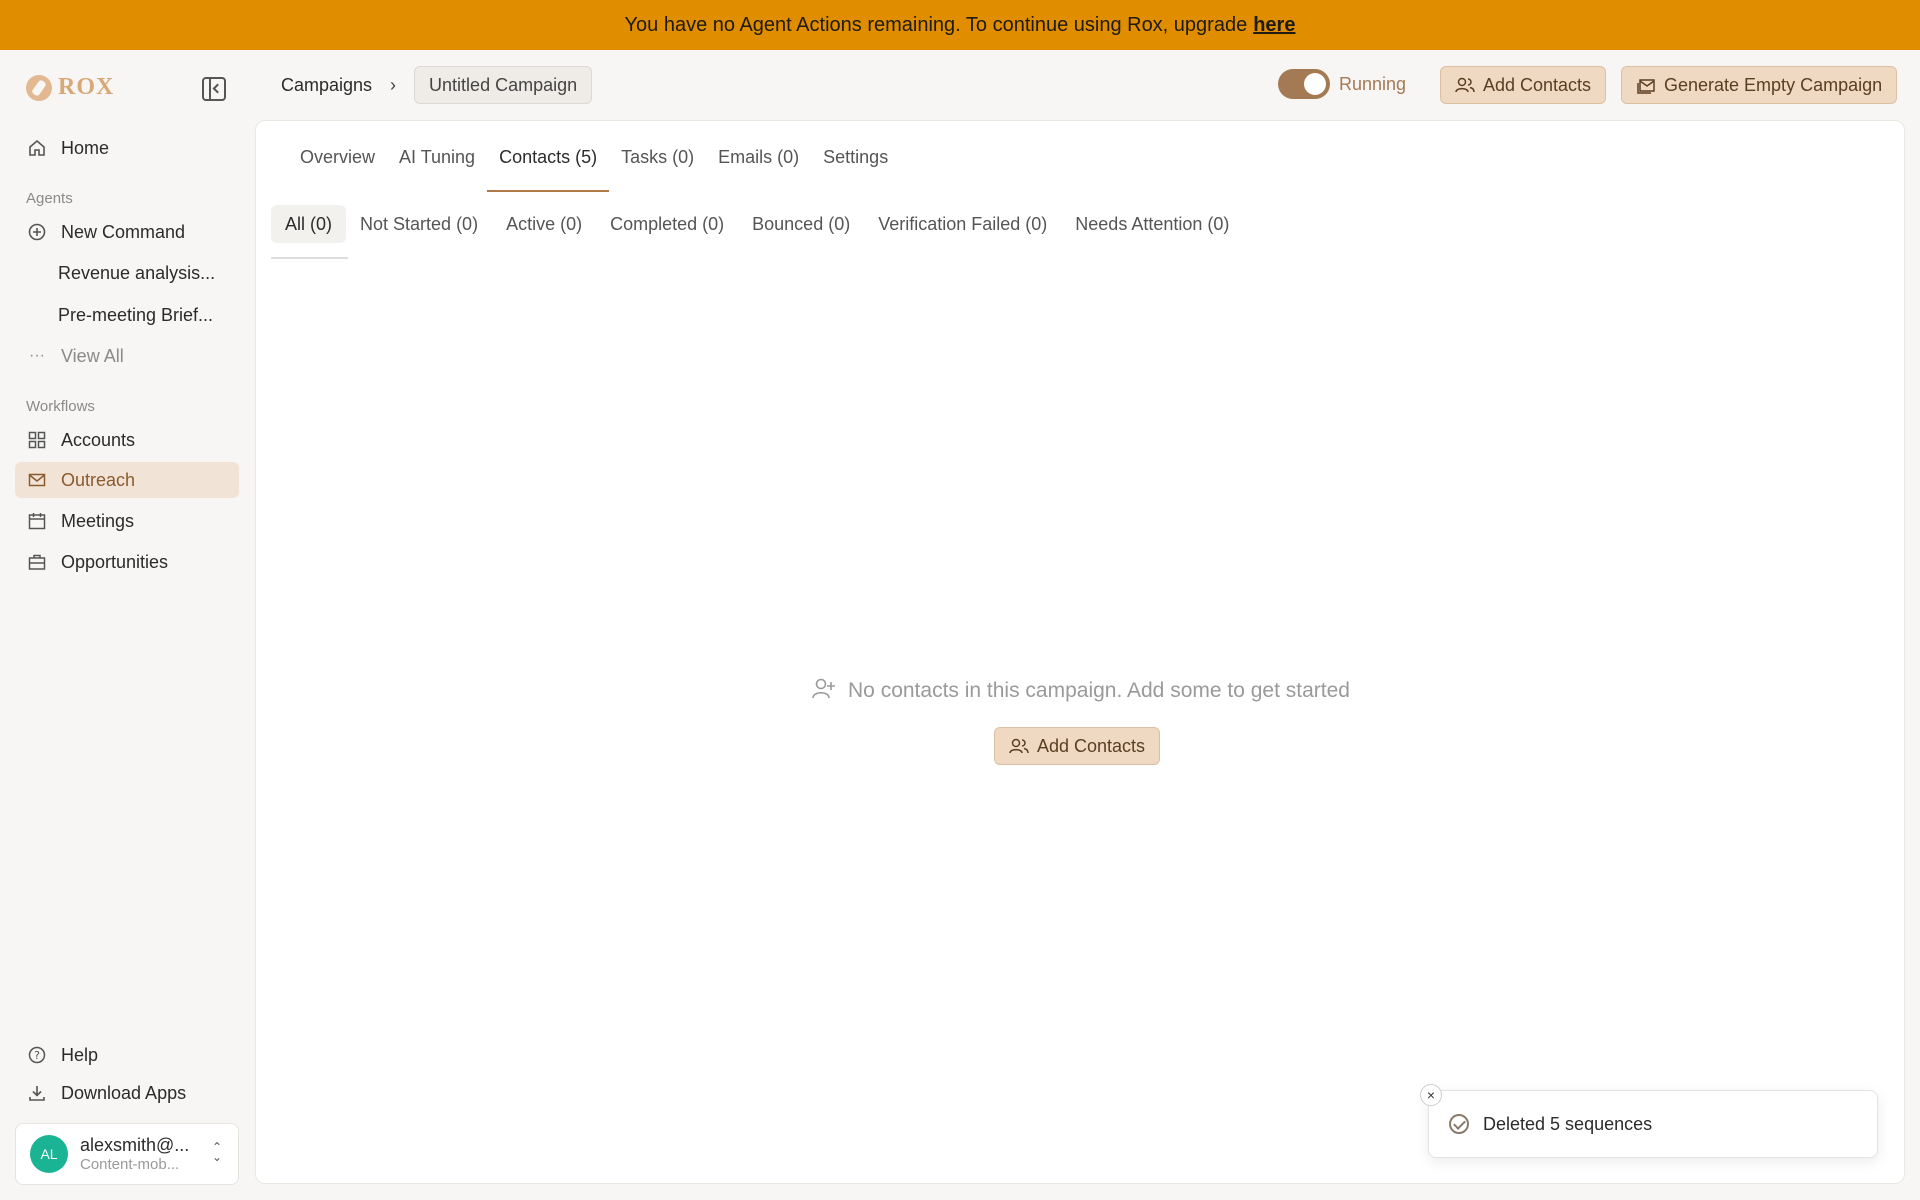 The width and height of the screenshot is (1920, 1200). I want to click on sidebar-item-label: Meetings, so click(98, 520).